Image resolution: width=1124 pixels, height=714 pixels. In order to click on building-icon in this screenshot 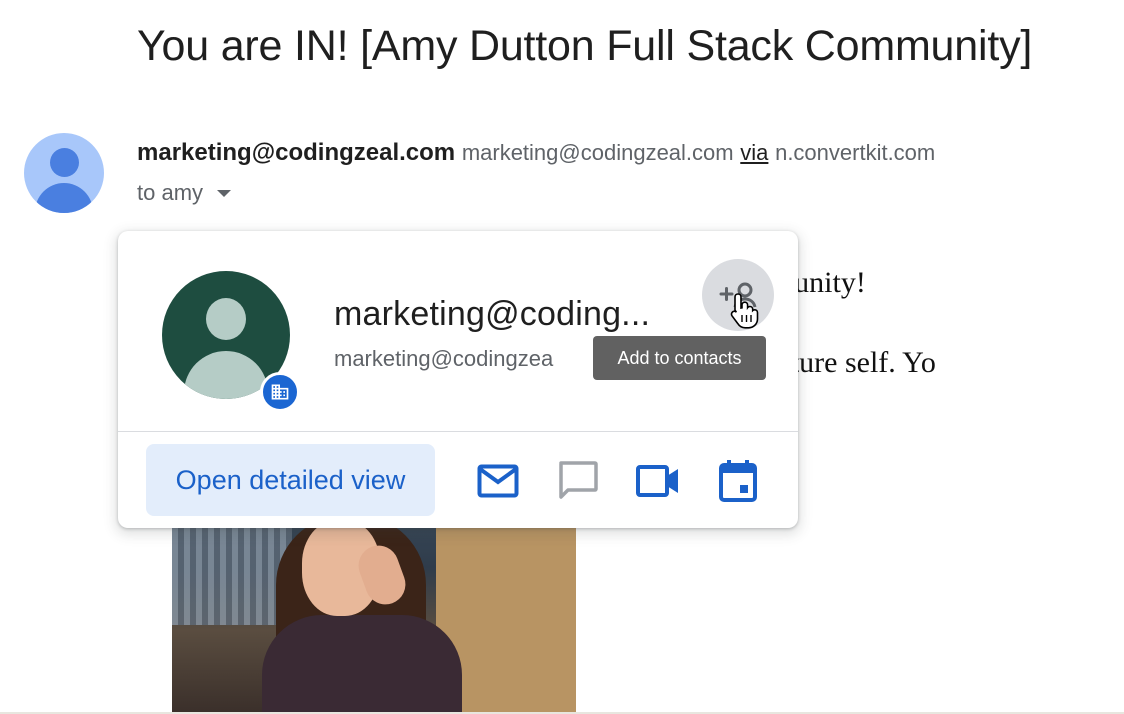, I will do `click(280, 392)`.